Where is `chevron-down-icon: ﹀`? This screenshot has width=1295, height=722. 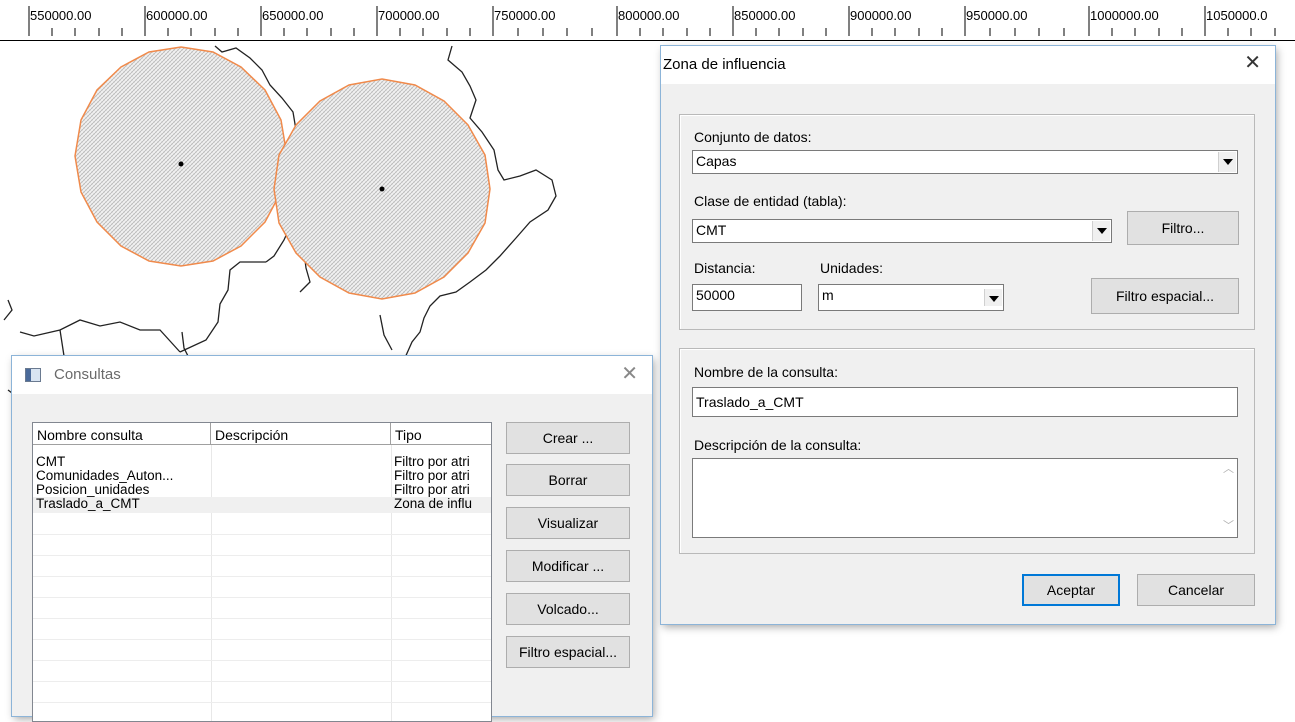
chevron-down-icon: ﹀ is located at coordinates (1228, 526).